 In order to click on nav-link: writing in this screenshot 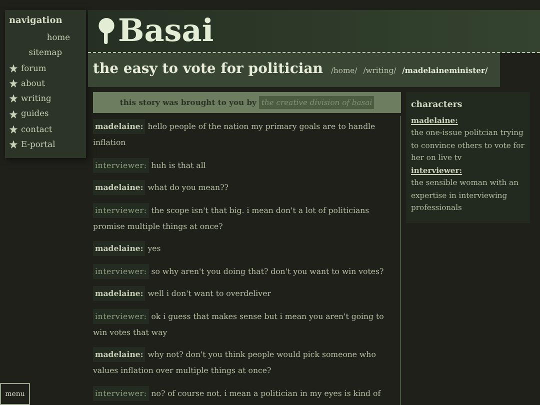, I will do `click(45, 98)`.